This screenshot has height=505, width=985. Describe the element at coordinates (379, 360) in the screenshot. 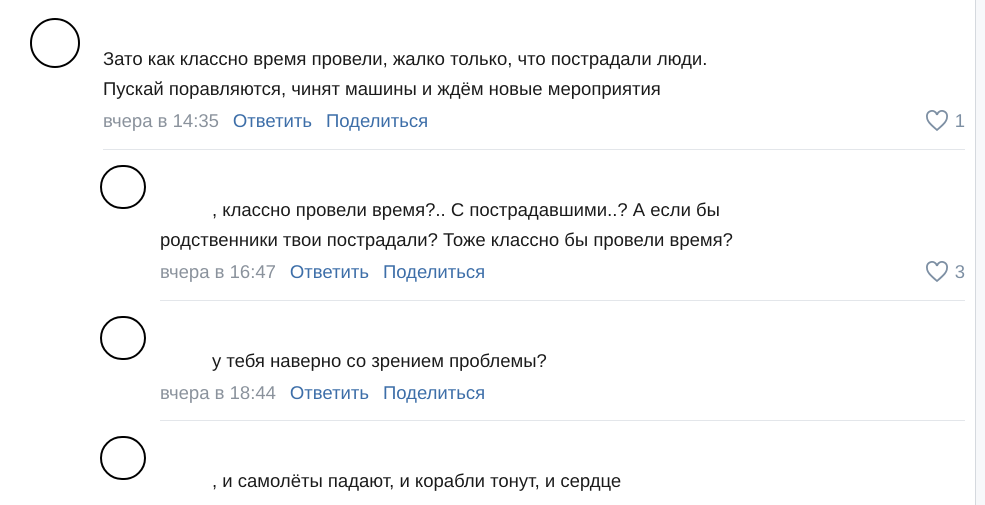

I see `comment-text: у тебя наверно со зрением проблемы?` at that location.